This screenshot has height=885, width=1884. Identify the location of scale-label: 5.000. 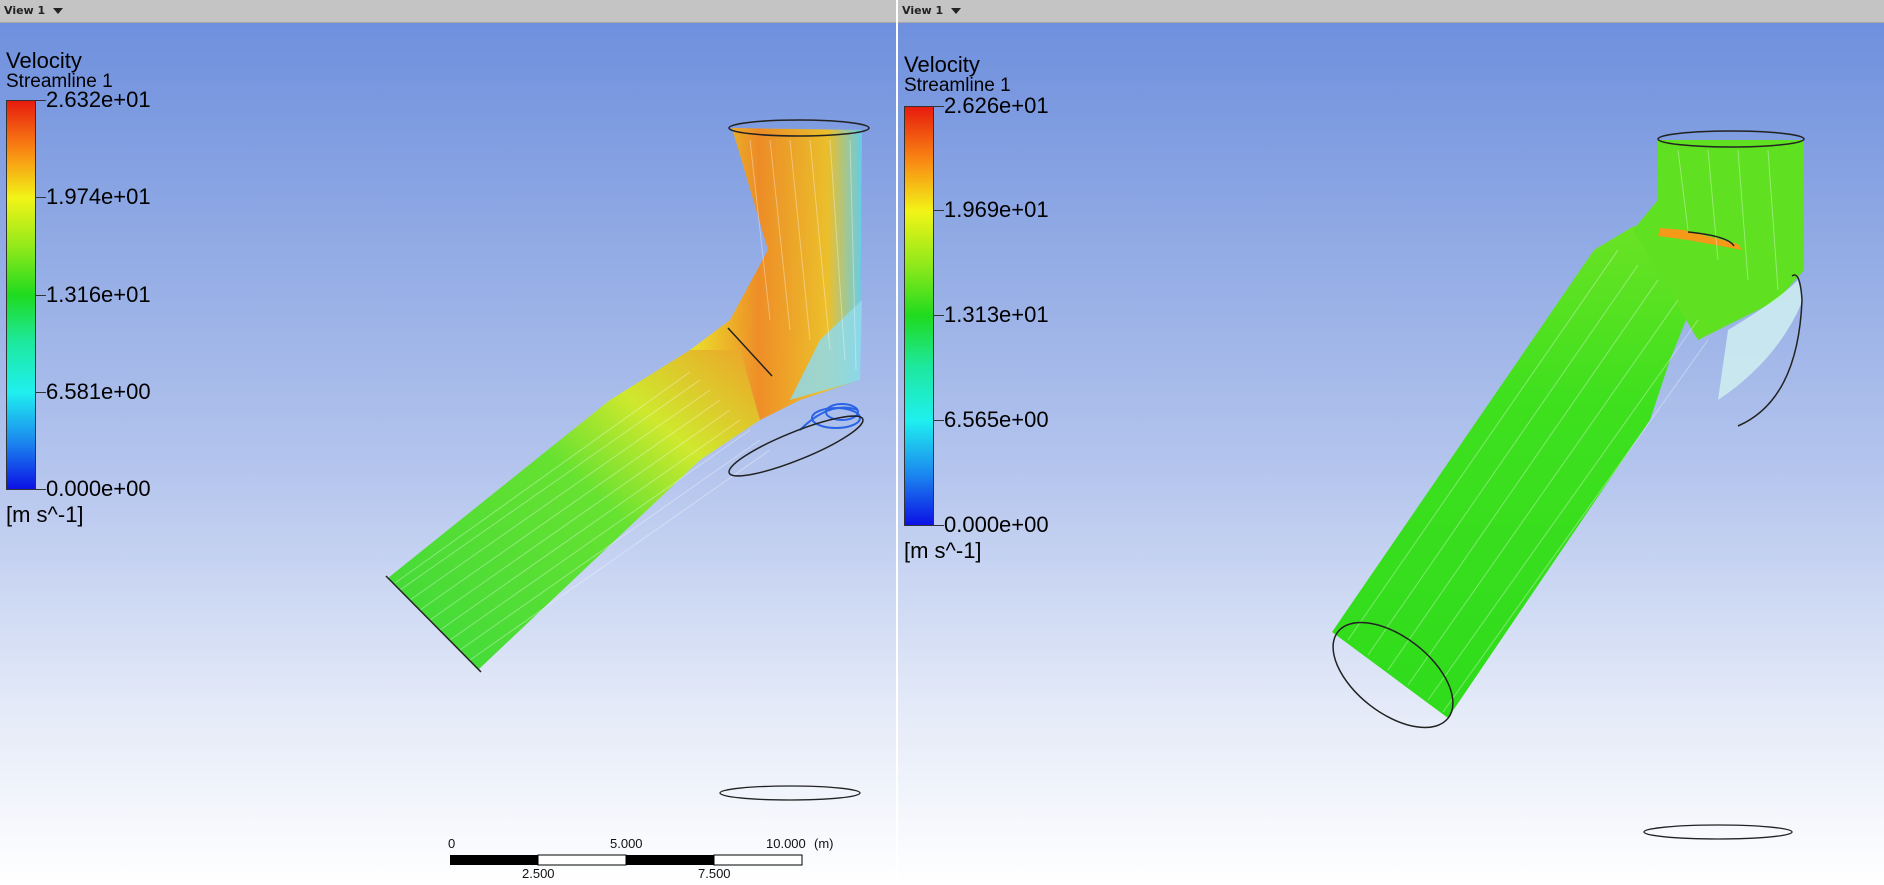
(626, 843).